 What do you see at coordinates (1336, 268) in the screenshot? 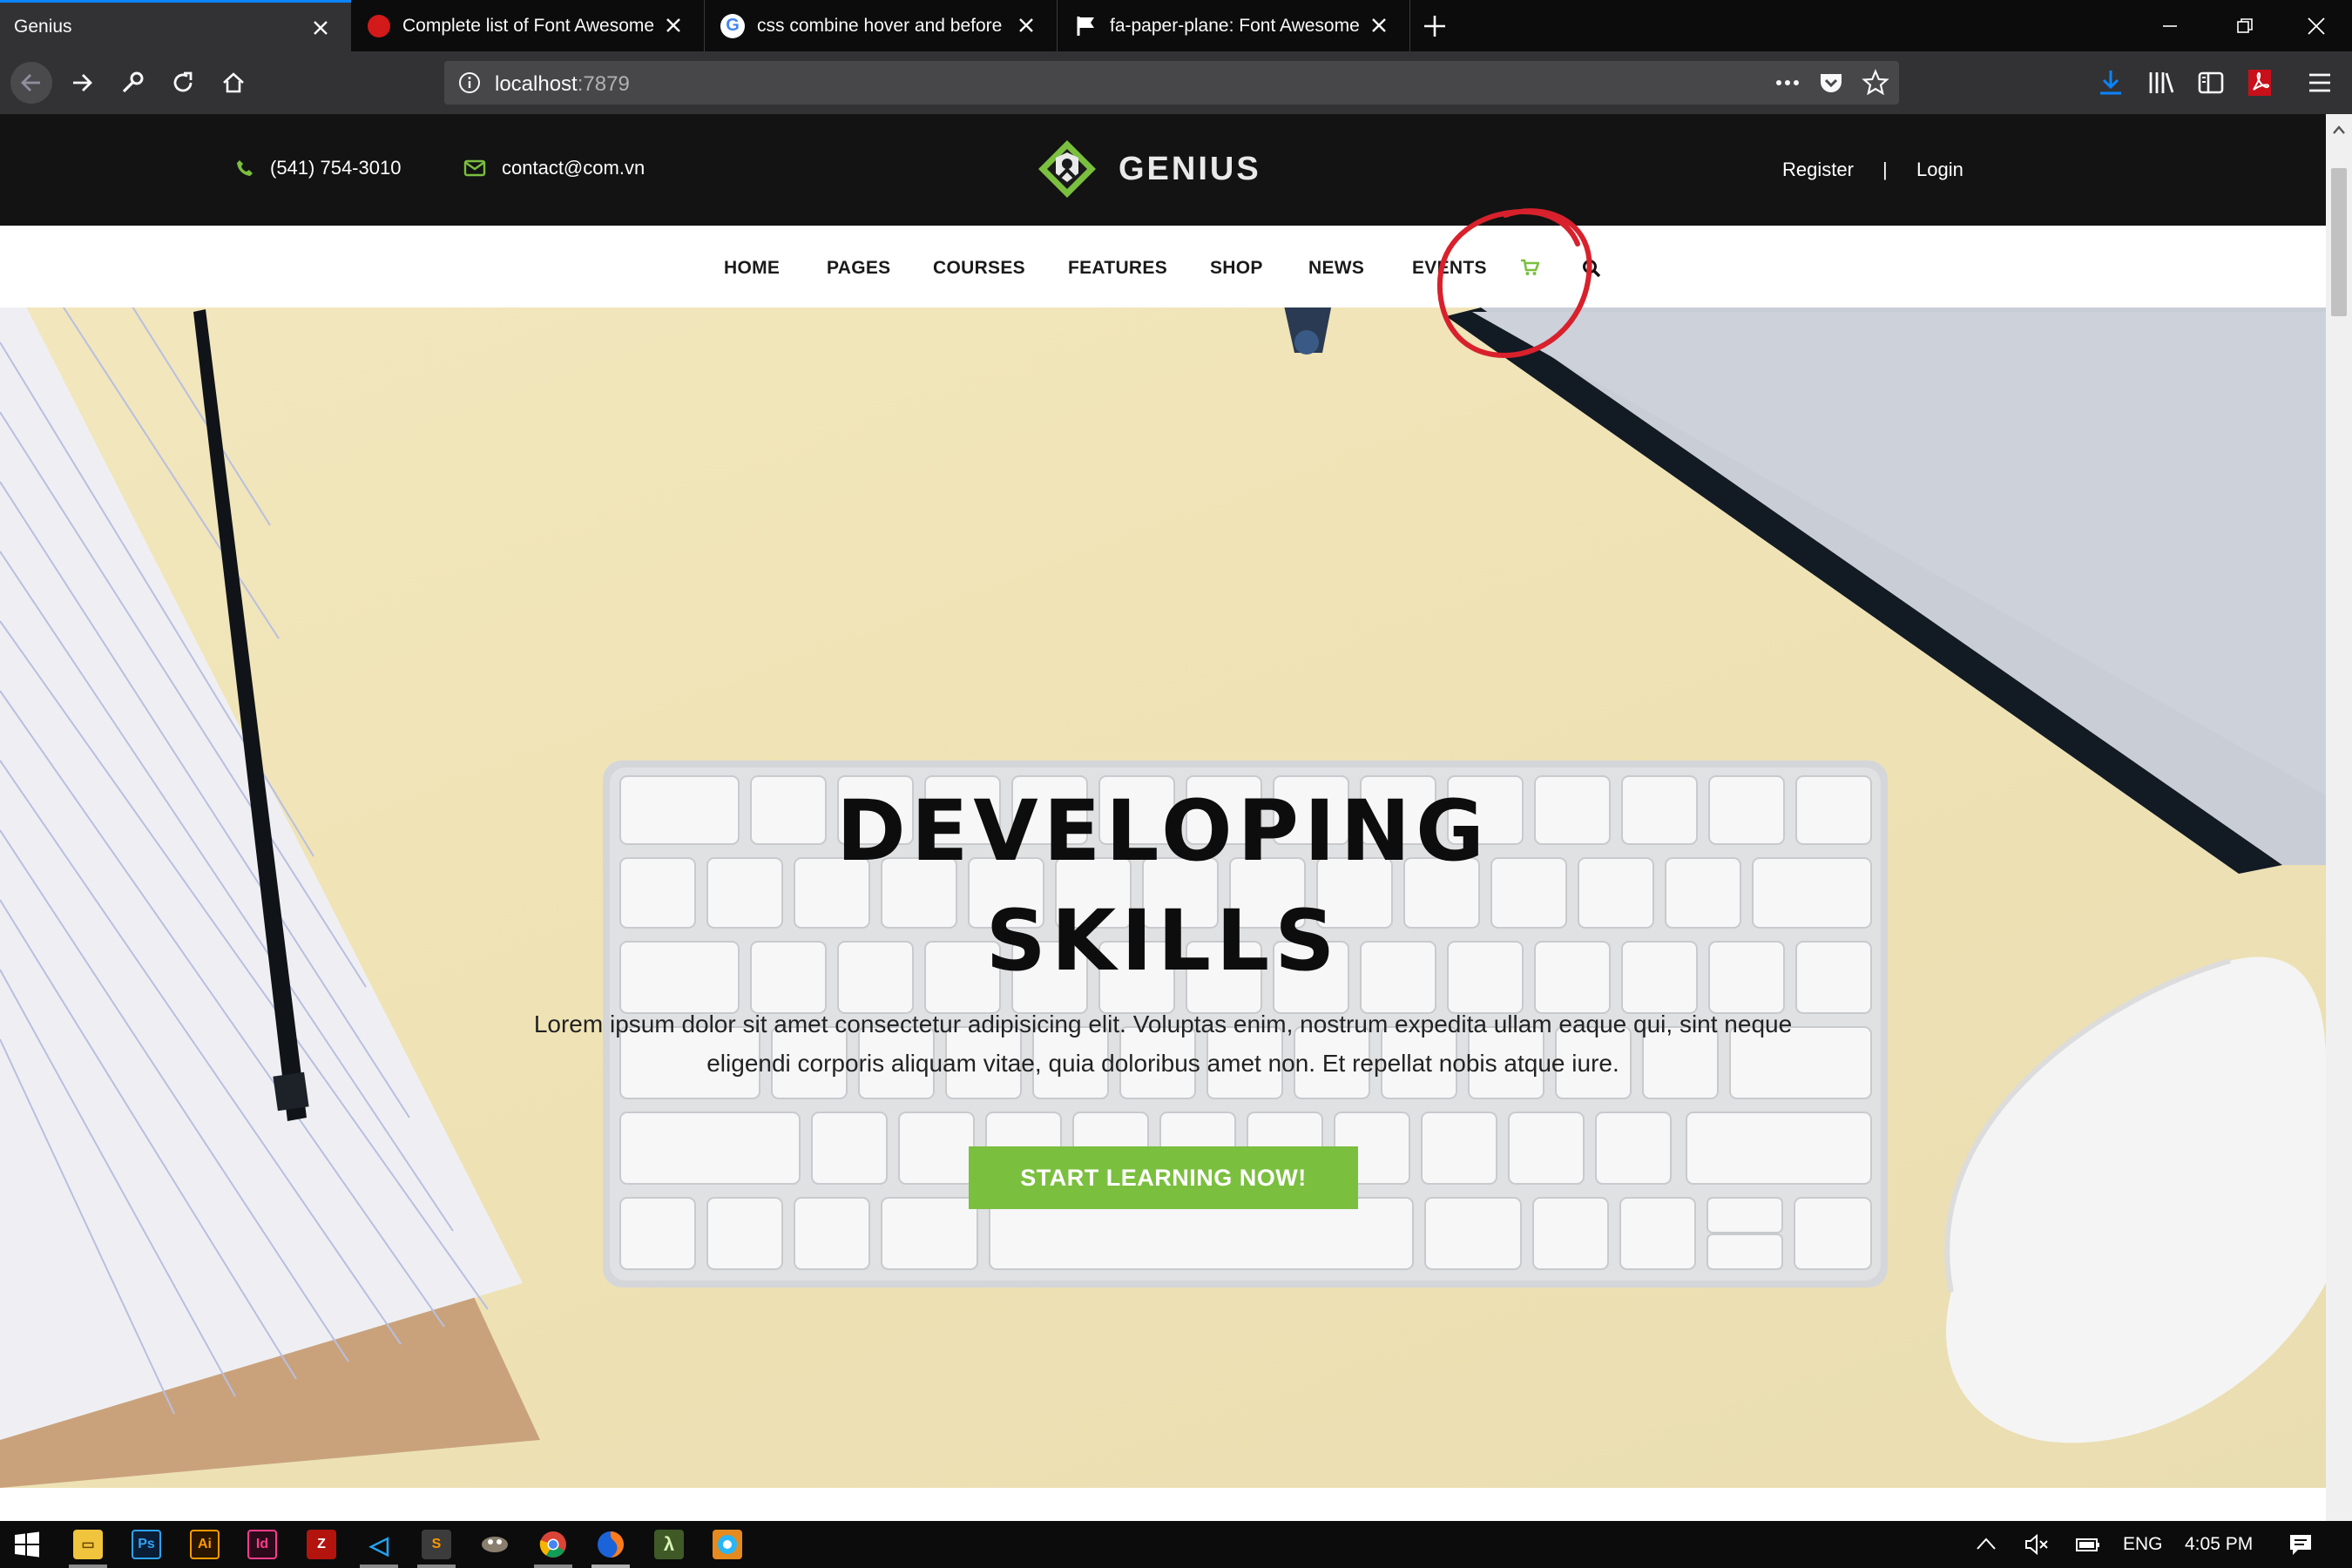
I see `nav-news: NEWS` at bounding box center [1336, 268].